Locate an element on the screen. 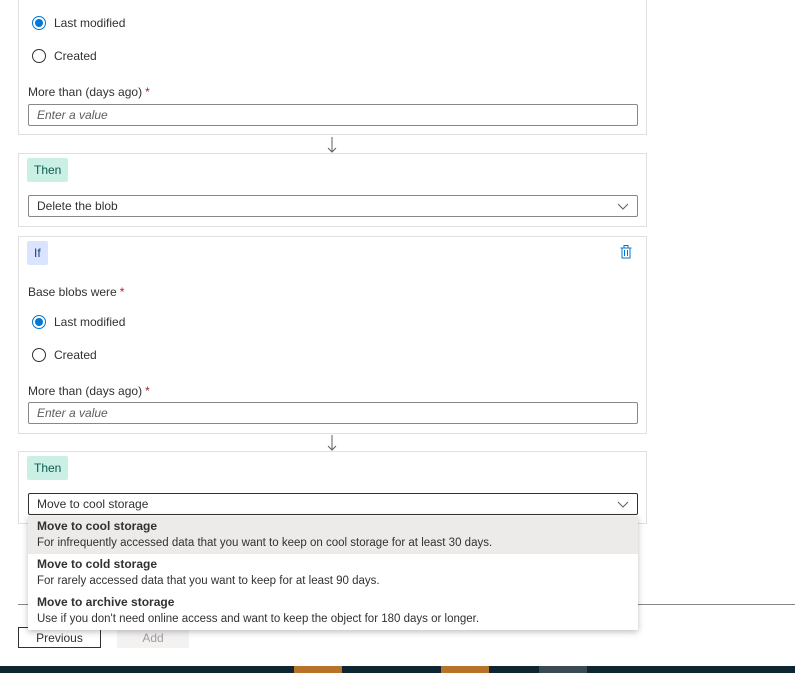 This screenshot has width=795, height=673. taskbar is located at coordinates (397, 669).